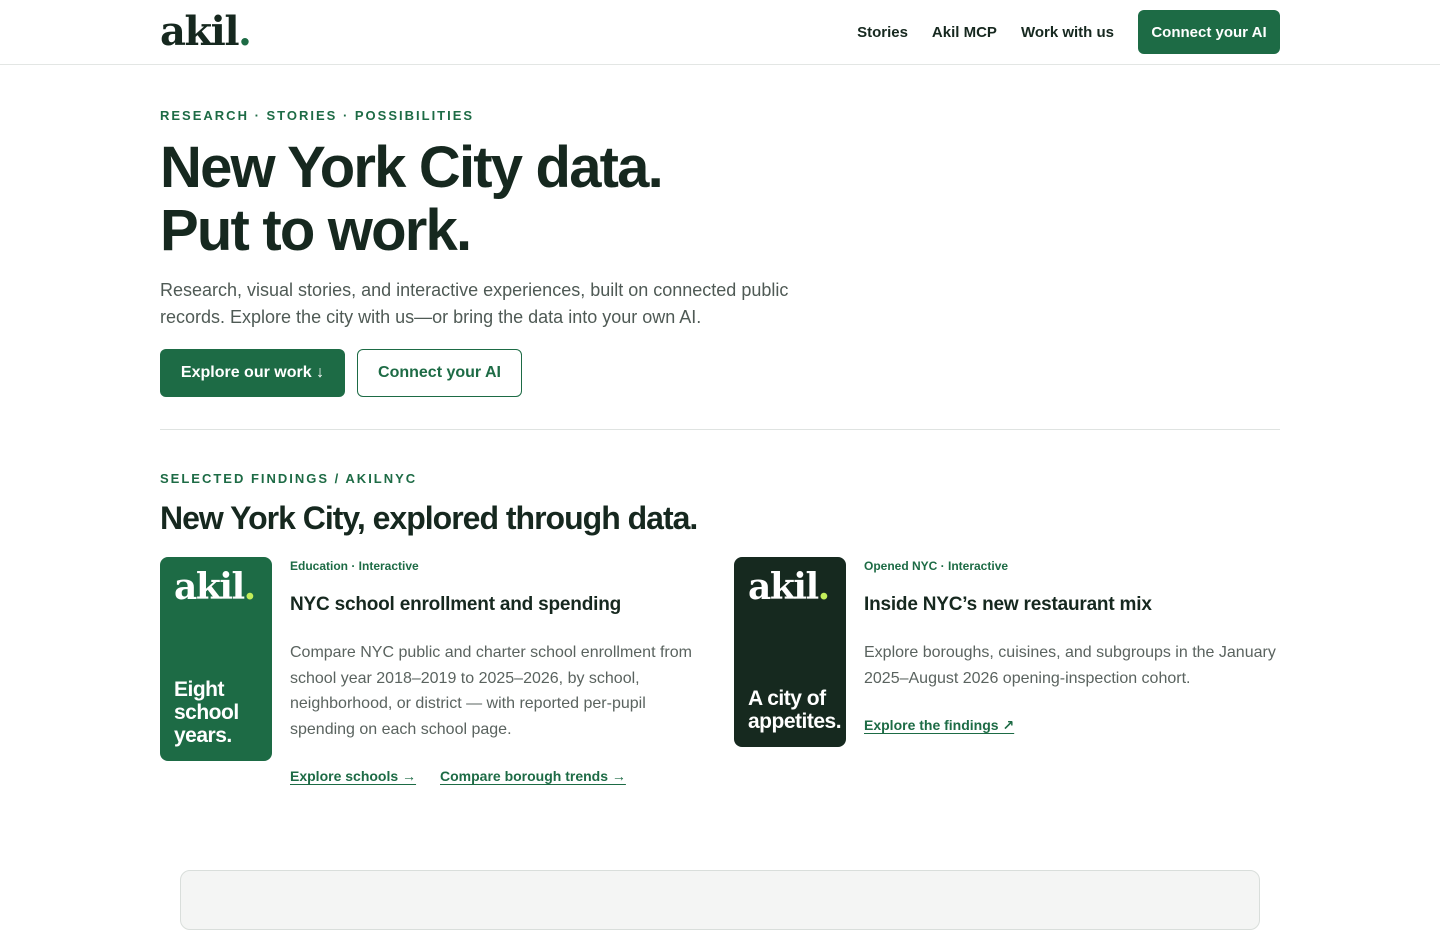  Describe the element at coordinates (882, 32) in the screenshot. I see `nav-link-stories: Stories` at that location.